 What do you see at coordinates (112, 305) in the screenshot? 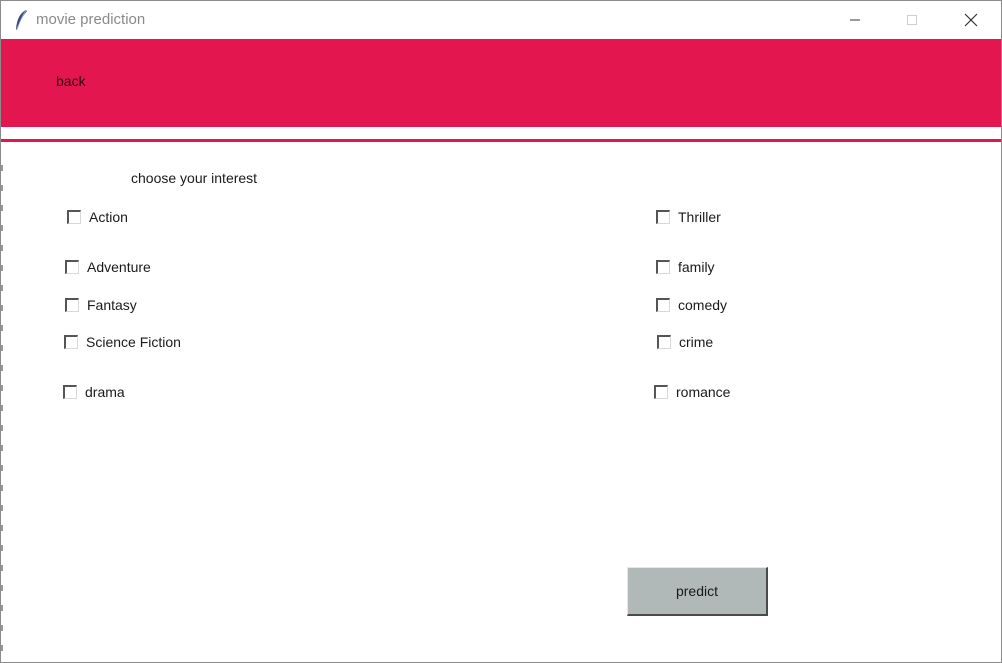
I see `genre-label: Fantasy` at bounding box center [112, 305].